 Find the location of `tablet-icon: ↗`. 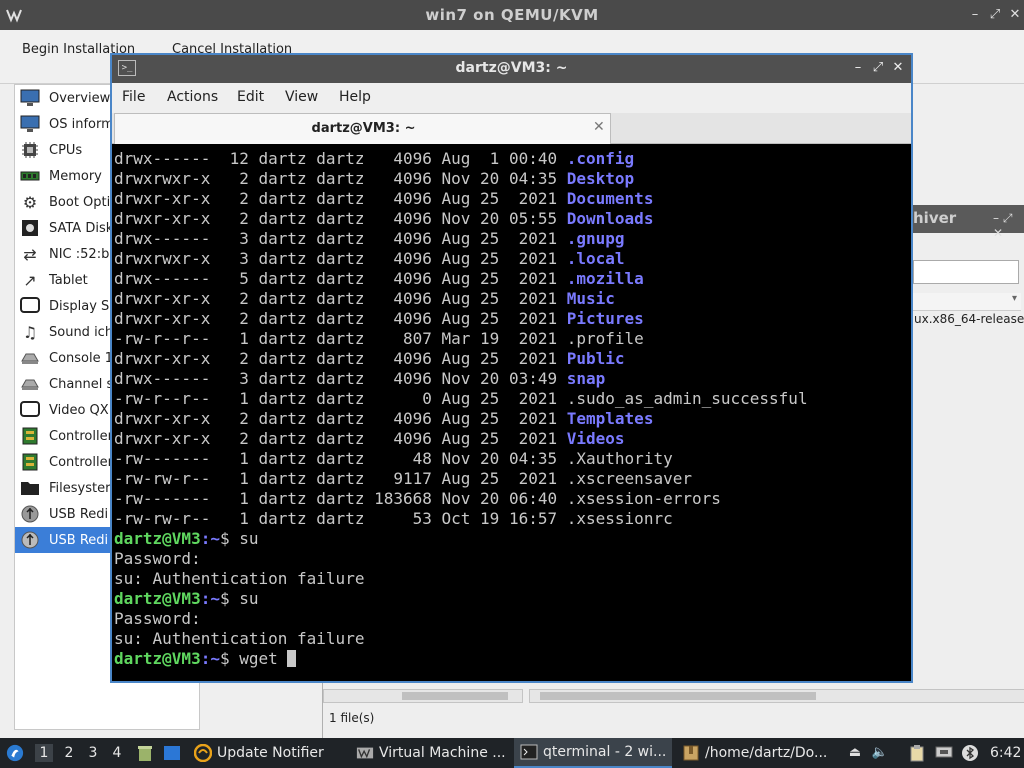

tablet-icon: ↗ is located at coordinates (30, 280).